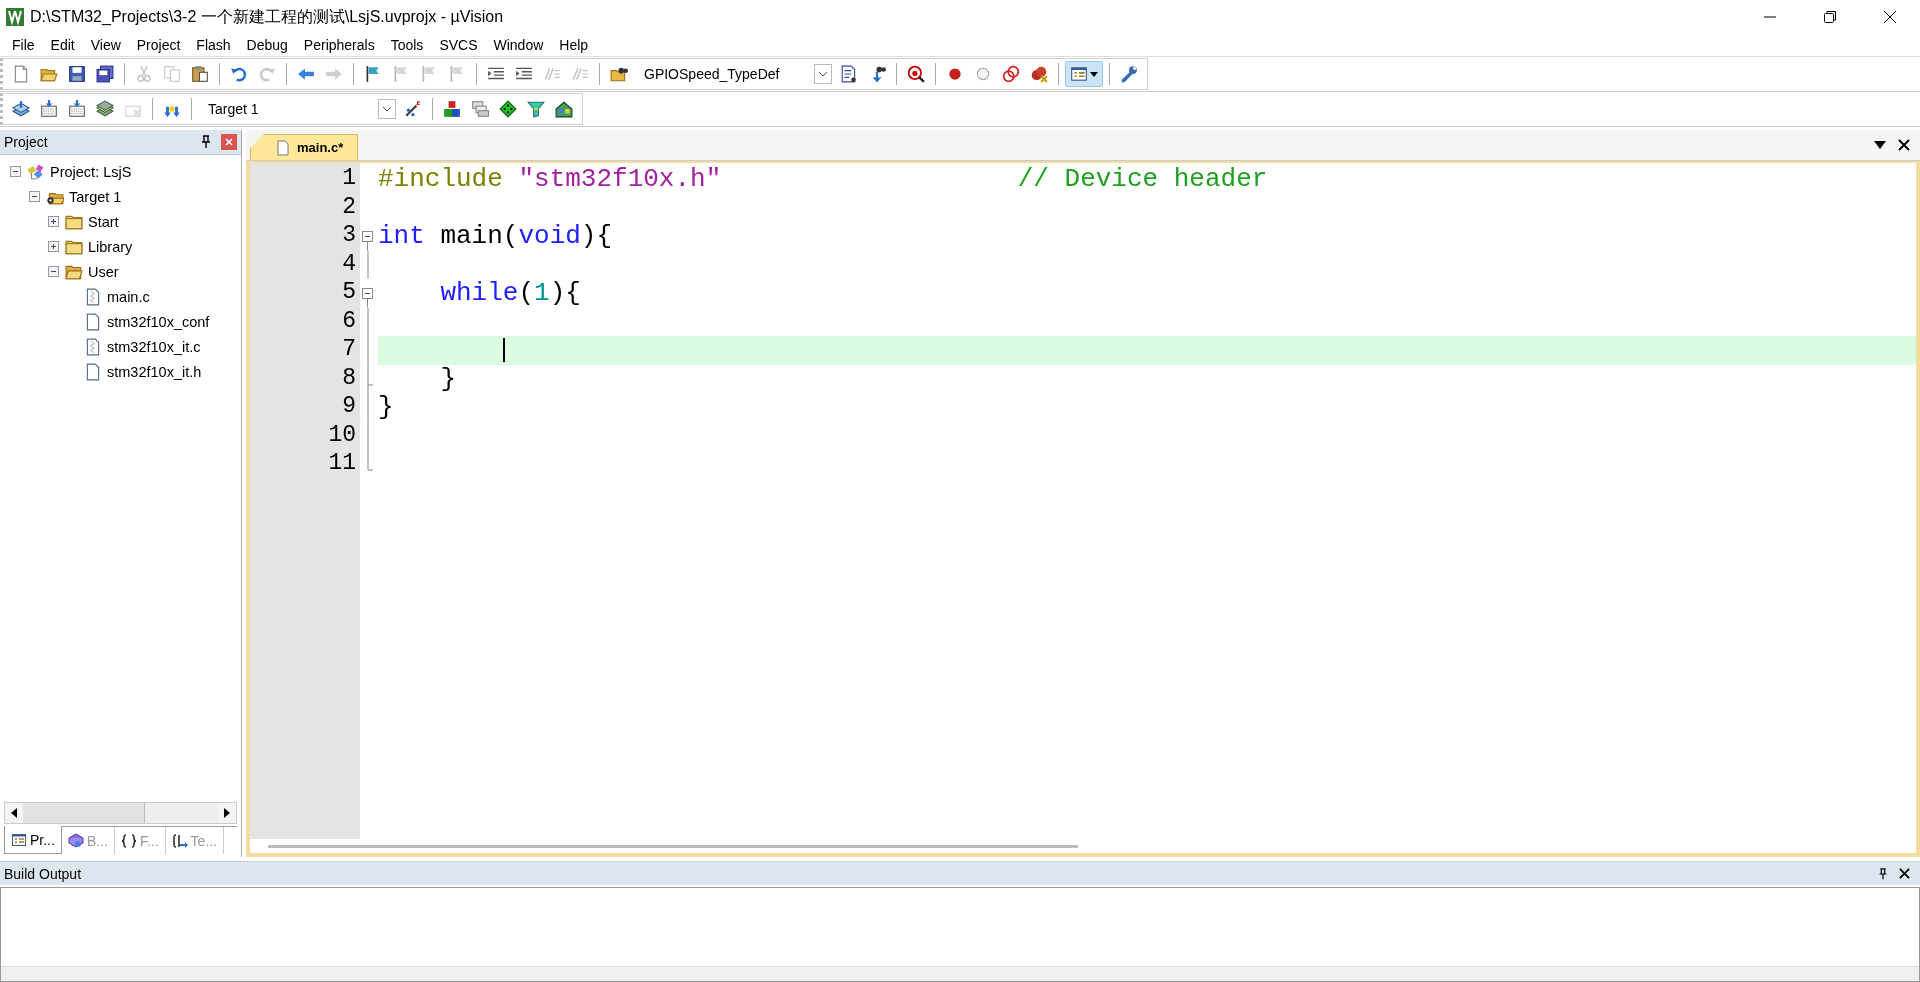  I want to click on close-button, so click(229, 142).